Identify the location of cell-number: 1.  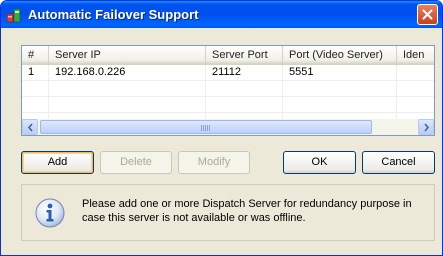
(31, 72).